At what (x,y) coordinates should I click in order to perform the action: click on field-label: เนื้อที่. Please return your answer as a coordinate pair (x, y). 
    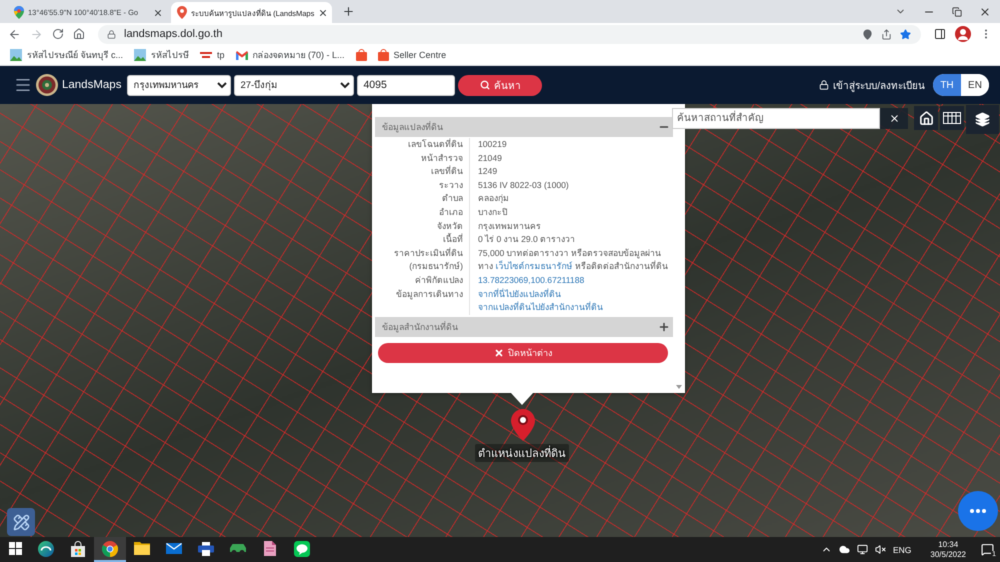
    Looking at the image, I should click on (422, 240).